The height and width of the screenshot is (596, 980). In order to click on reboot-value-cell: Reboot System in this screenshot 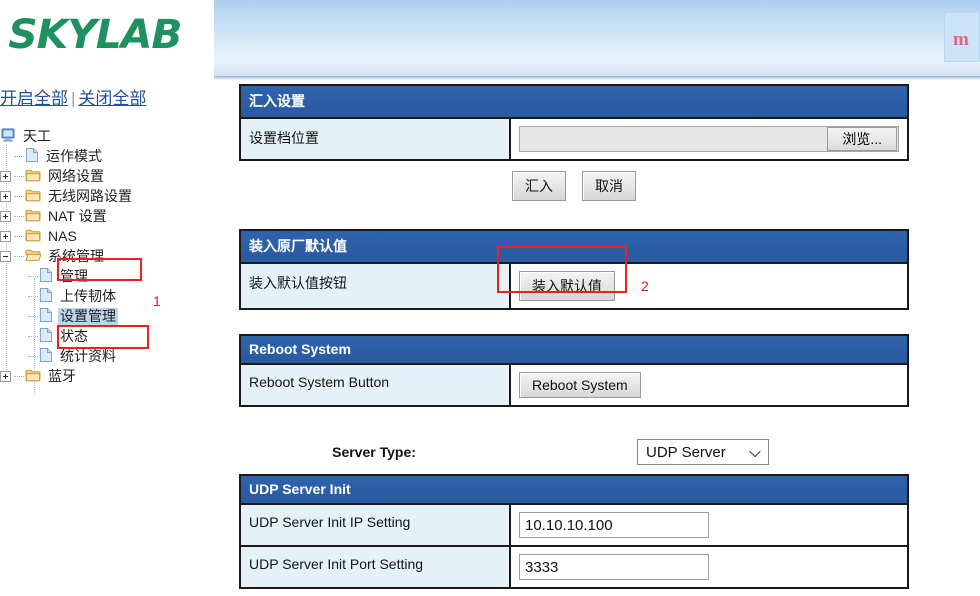, I will do `click(709, 385)`.